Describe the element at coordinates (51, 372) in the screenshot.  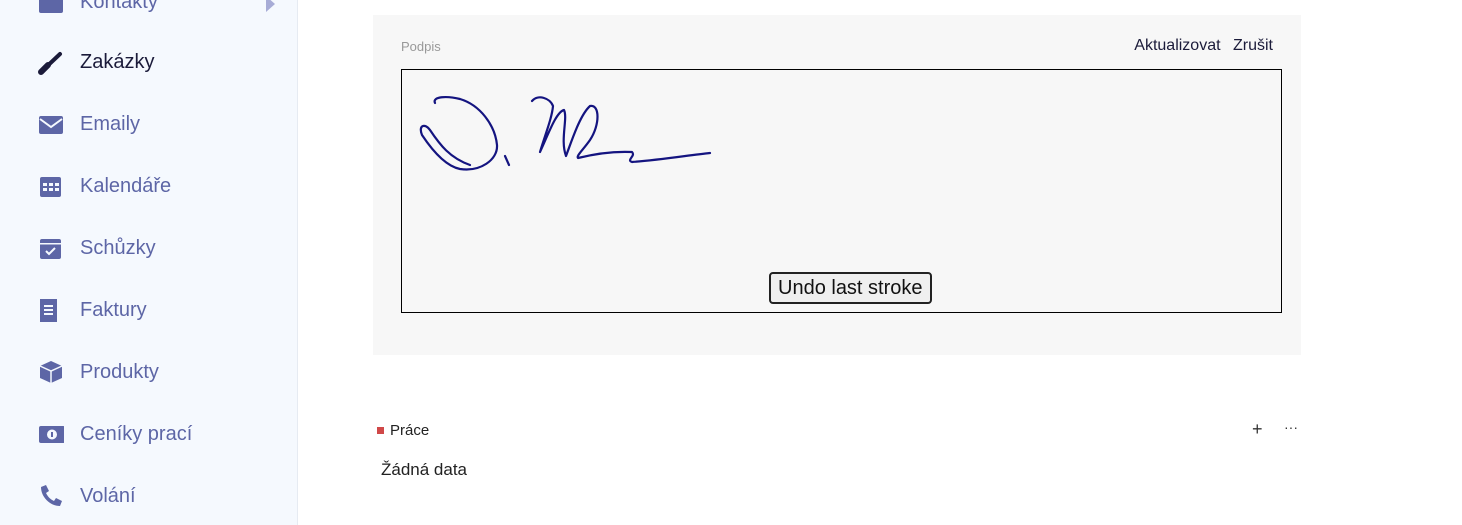
I see `box-icon` at that location.